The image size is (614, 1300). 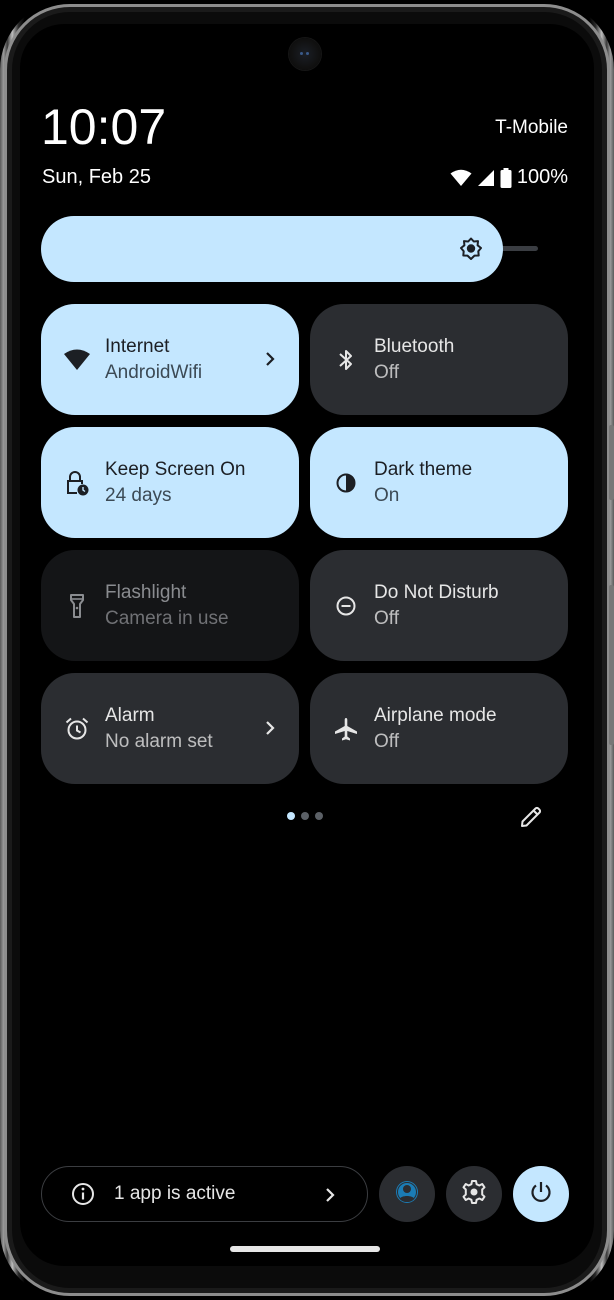 What do you see at coordinates (486, 178) in the screenshot?
I see `cellular-signal-icon` at bounding box center [486, 178].